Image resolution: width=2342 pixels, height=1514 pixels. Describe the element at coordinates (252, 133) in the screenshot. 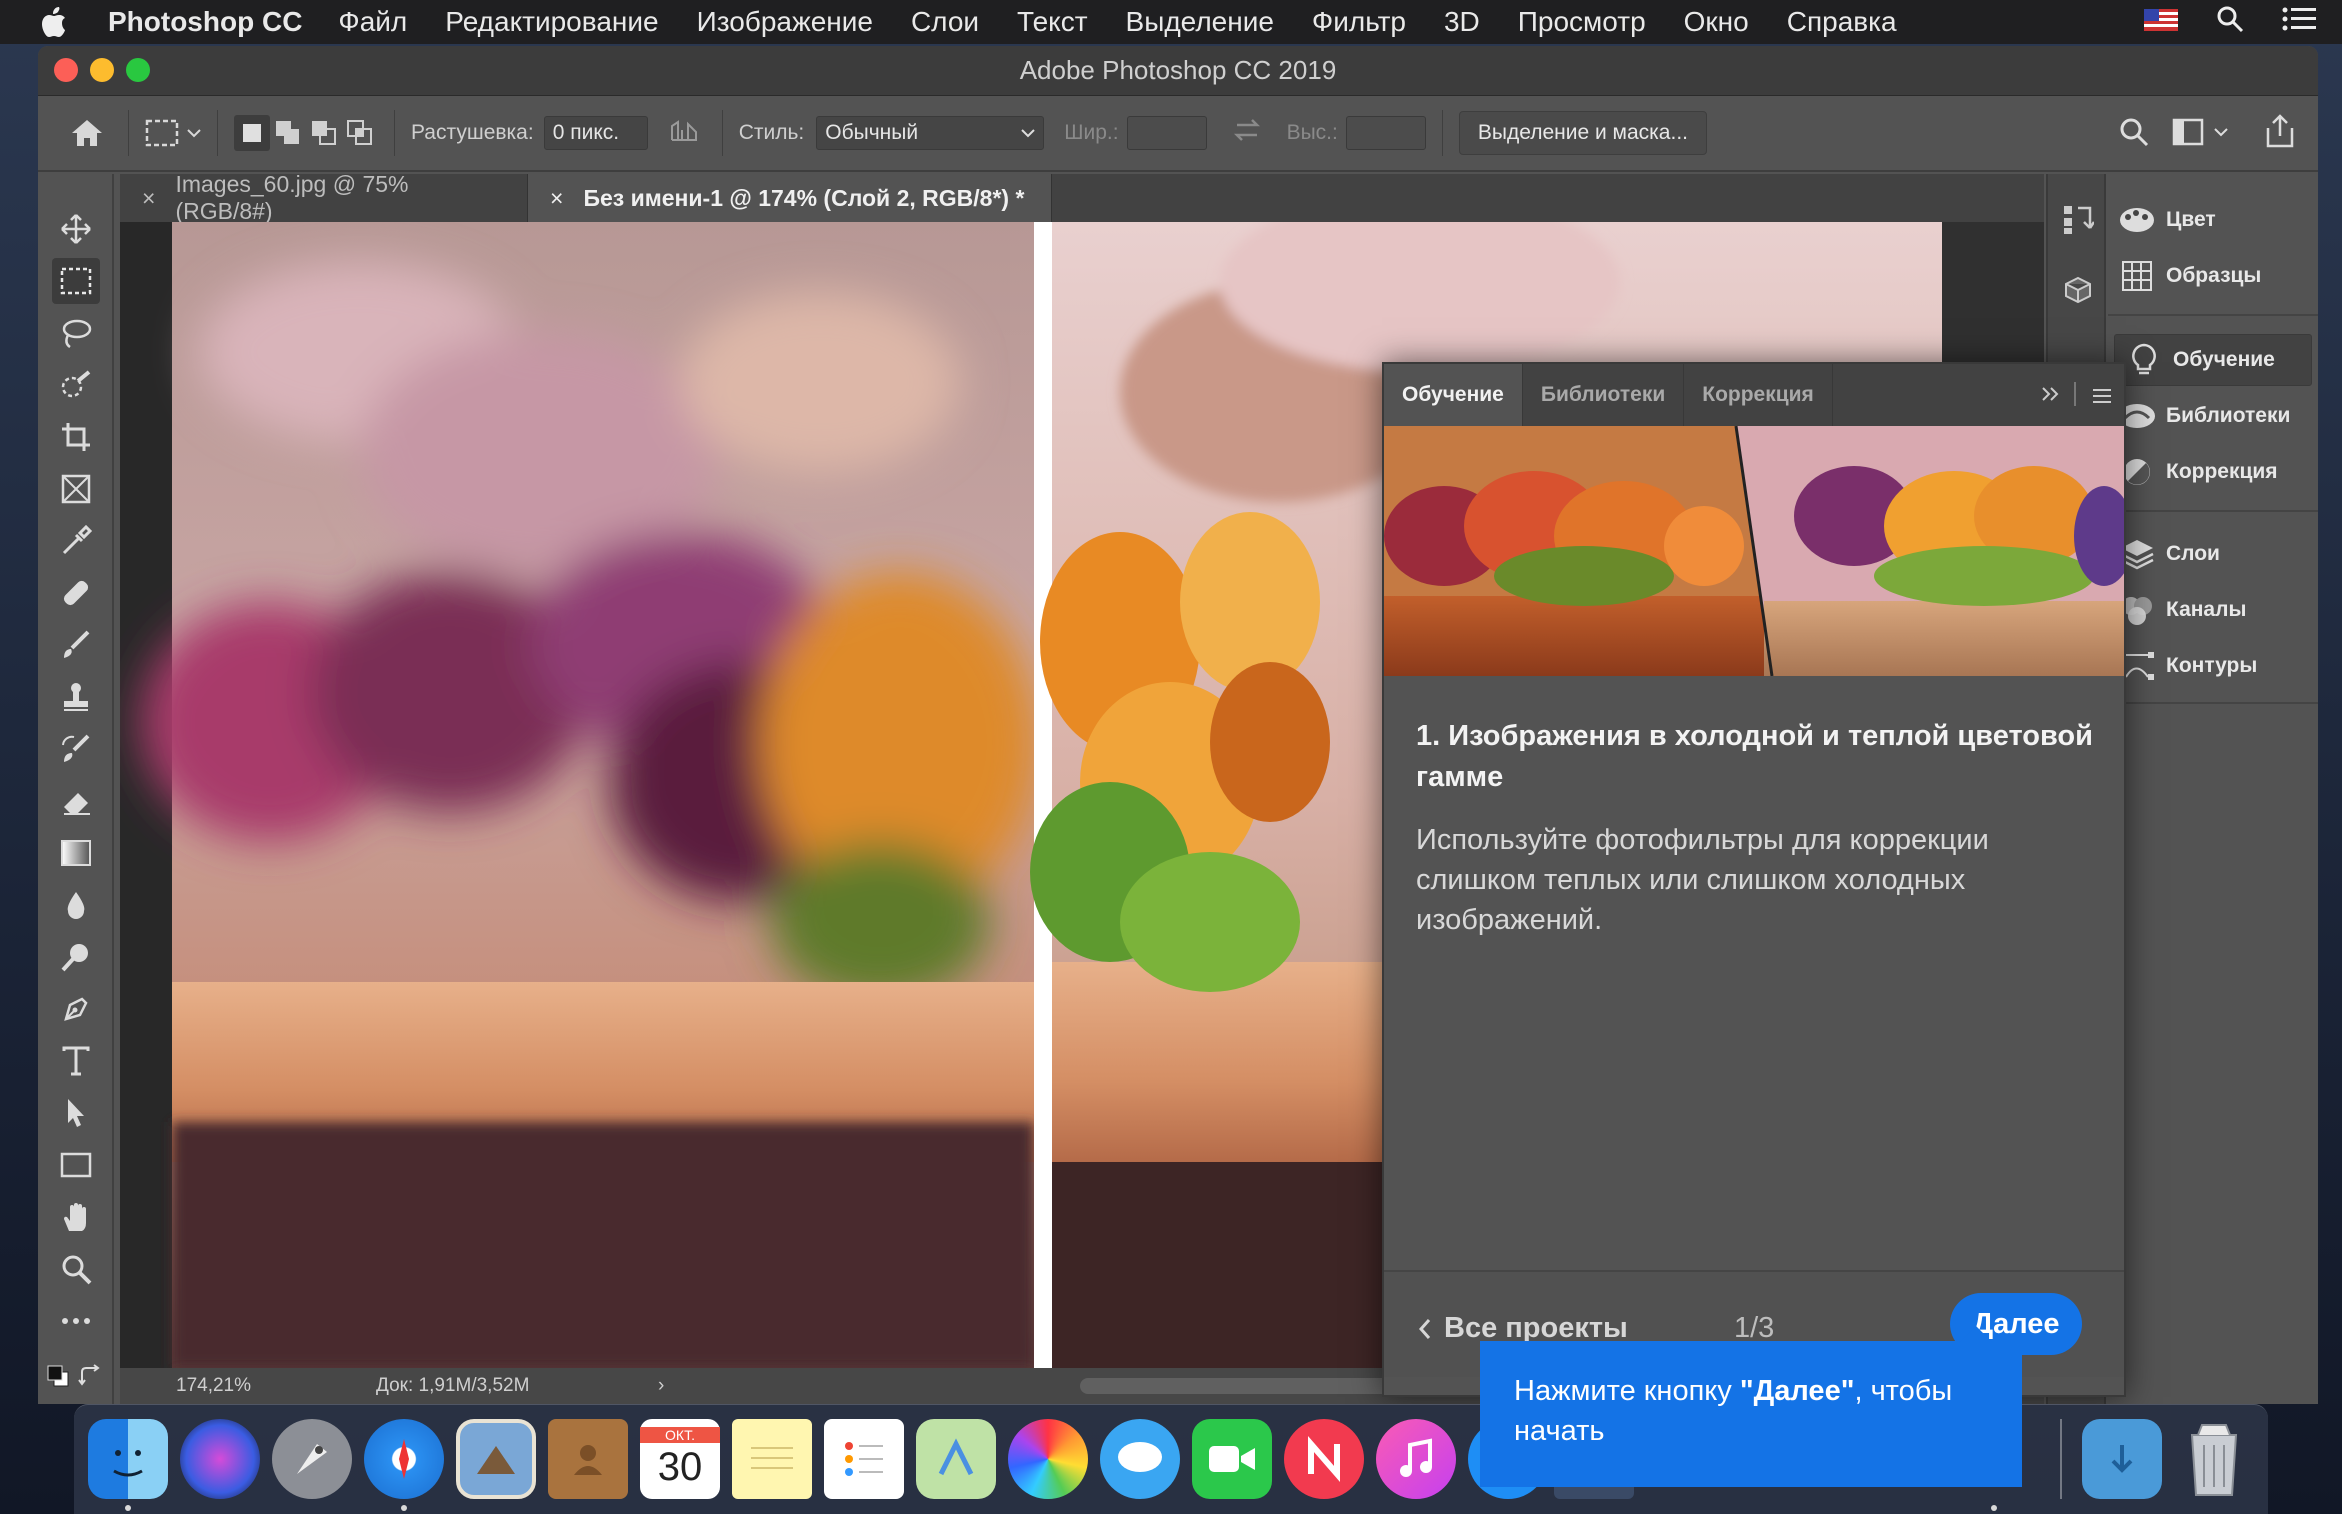

I see `new-selection-icon` at that location.